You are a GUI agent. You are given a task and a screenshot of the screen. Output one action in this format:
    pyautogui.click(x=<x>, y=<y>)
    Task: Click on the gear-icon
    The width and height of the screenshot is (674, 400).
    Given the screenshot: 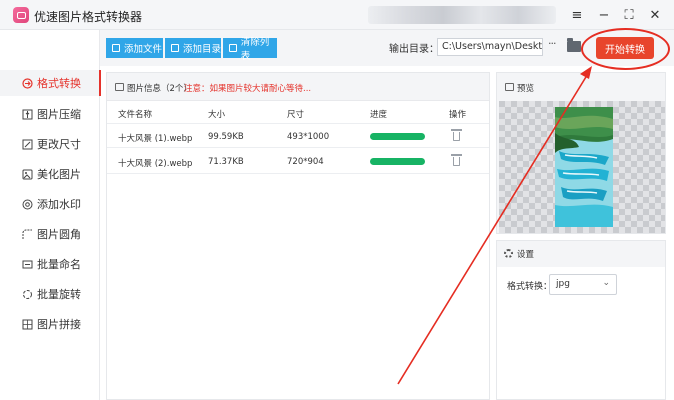 What is the action you would take?
    pyautogui.click(x=508, y=253)
    